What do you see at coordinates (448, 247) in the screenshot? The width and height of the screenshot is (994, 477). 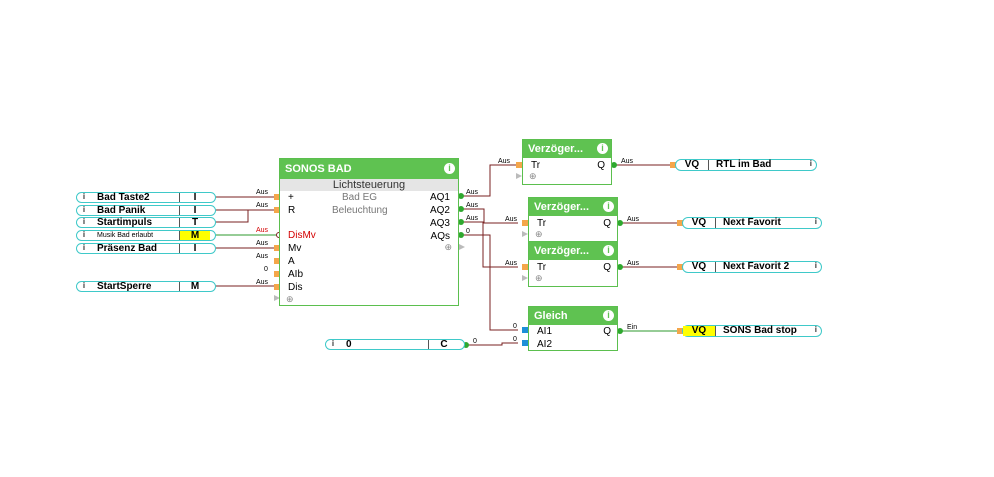 I see `add-output-icon: ⊕` at bounding box center [448, 247].